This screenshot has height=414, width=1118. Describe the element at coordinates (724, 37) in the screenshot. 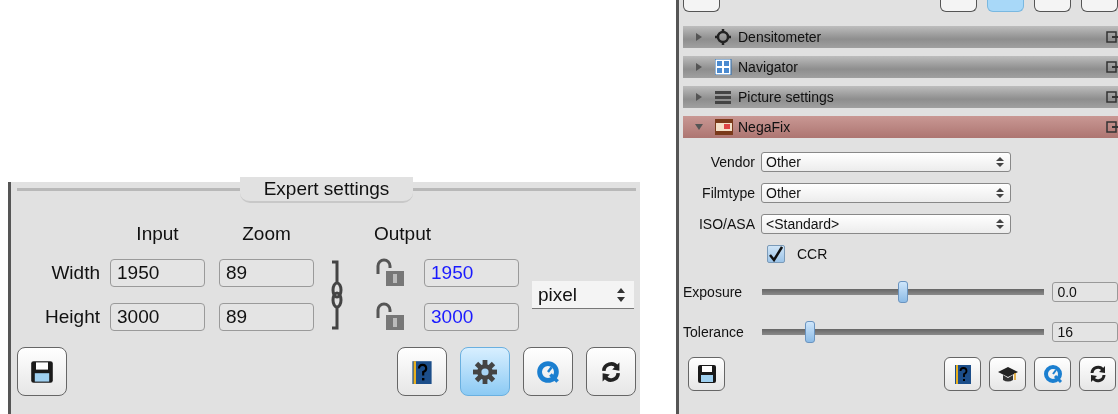

I see `crosshair-icon` at that location.